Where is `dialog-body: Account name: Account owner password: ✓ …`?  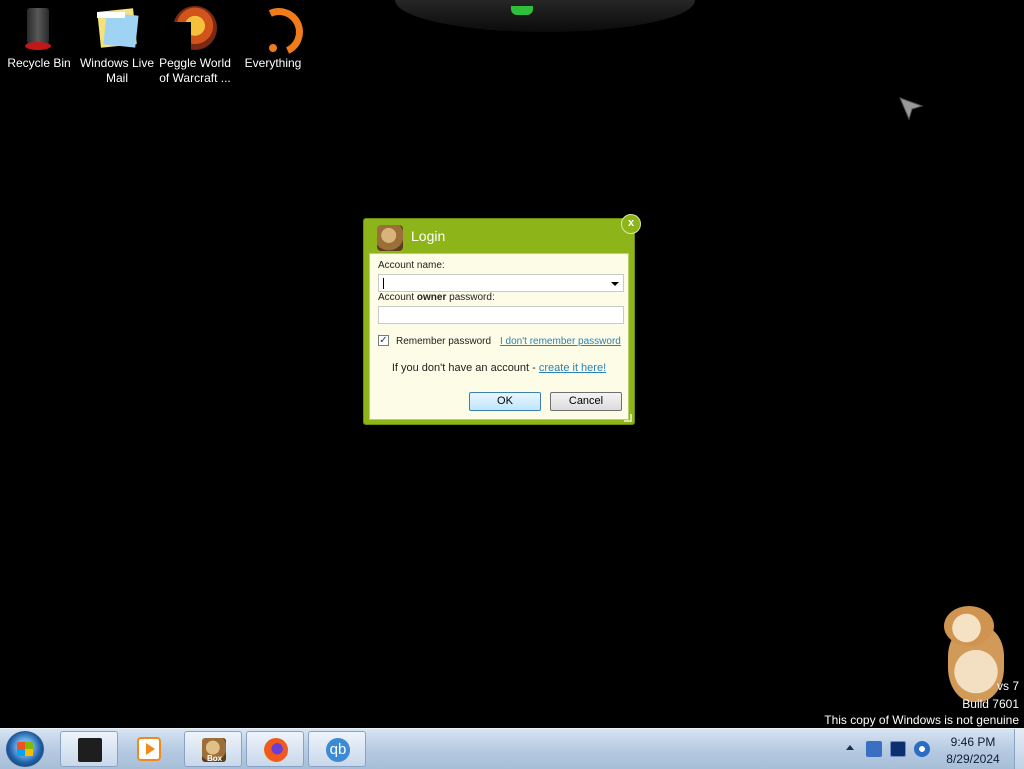
dialog-body: Account name: Account owner password: ✓ … is located at coordinates (499, 336).